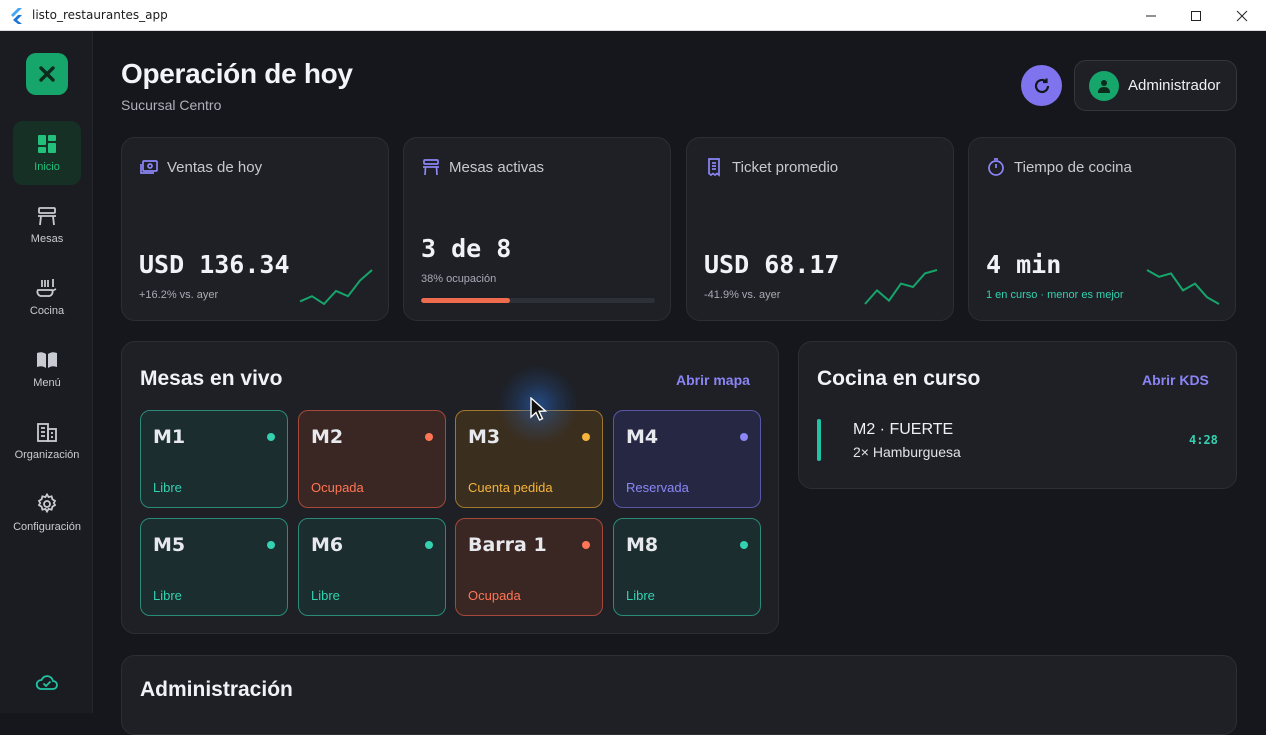  I want to click on user-name: Administrador, so click(1174, 85).